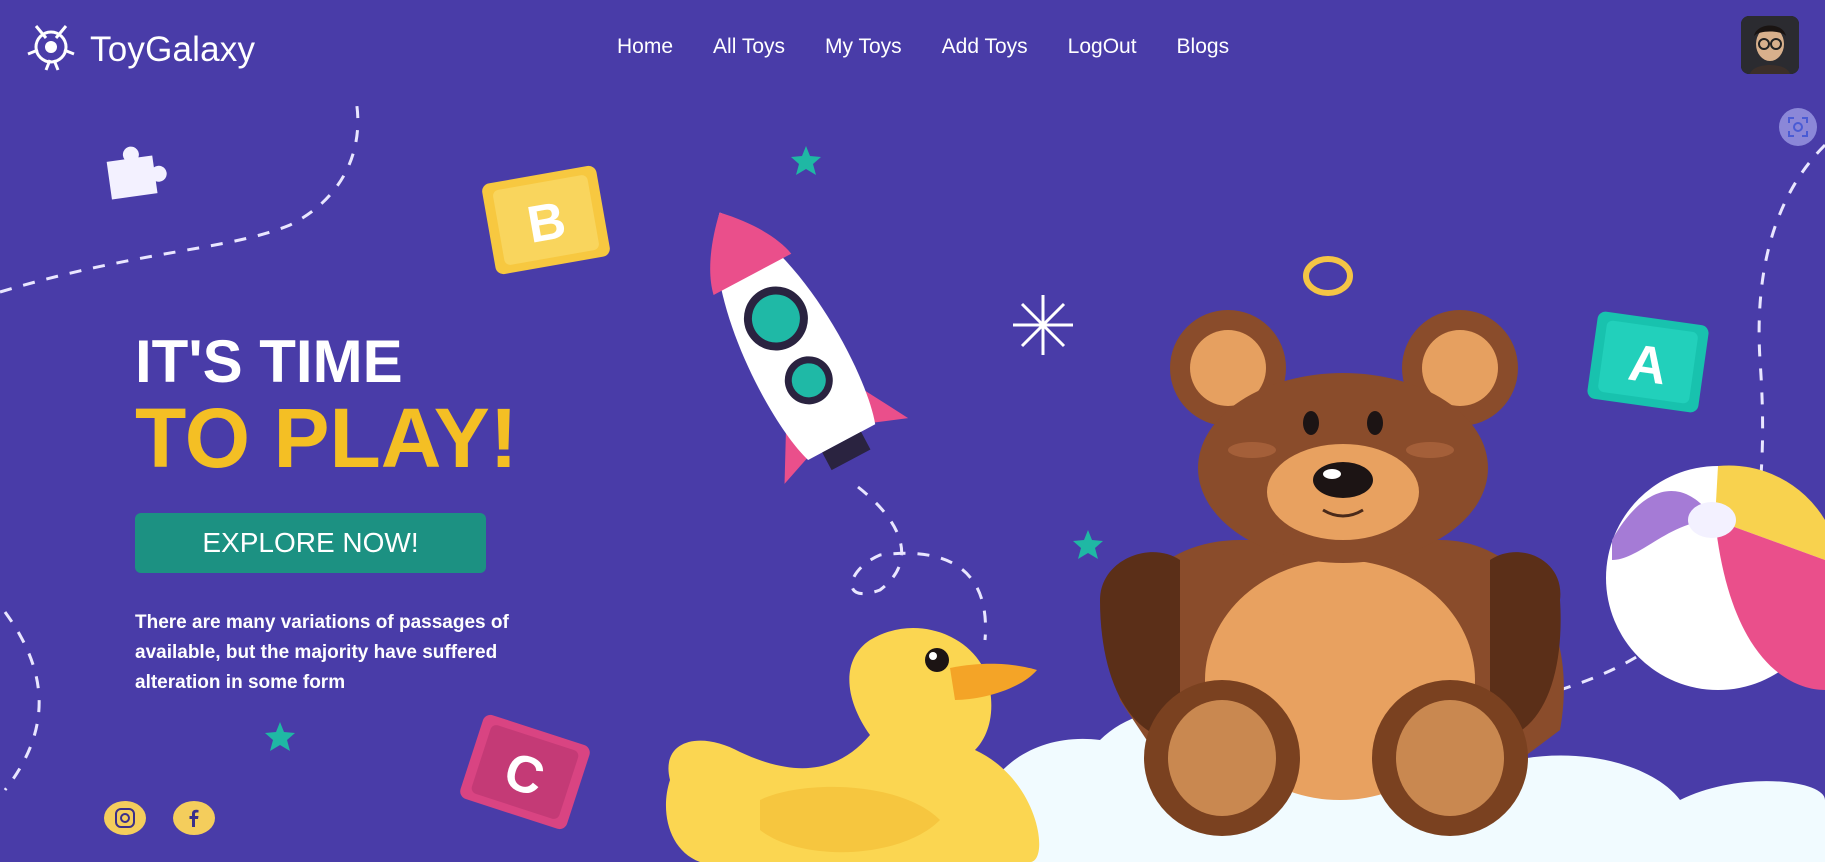 This screenshot has height=862, width=1825. I want to click on facebook-link, so click(194, 818).